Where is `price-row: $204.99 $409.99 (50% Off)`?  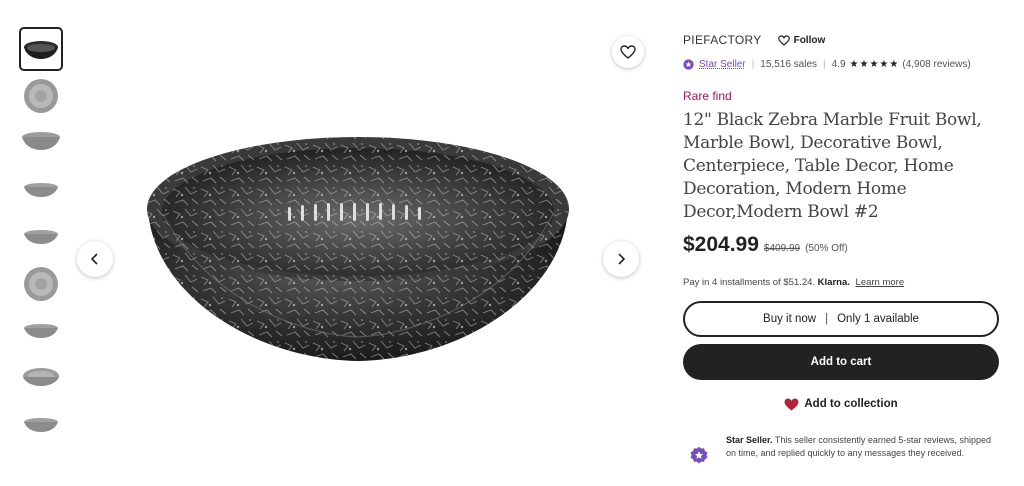
price-row: $204.99 $409.99 (50% Off) is located at coordinates (841, 245).